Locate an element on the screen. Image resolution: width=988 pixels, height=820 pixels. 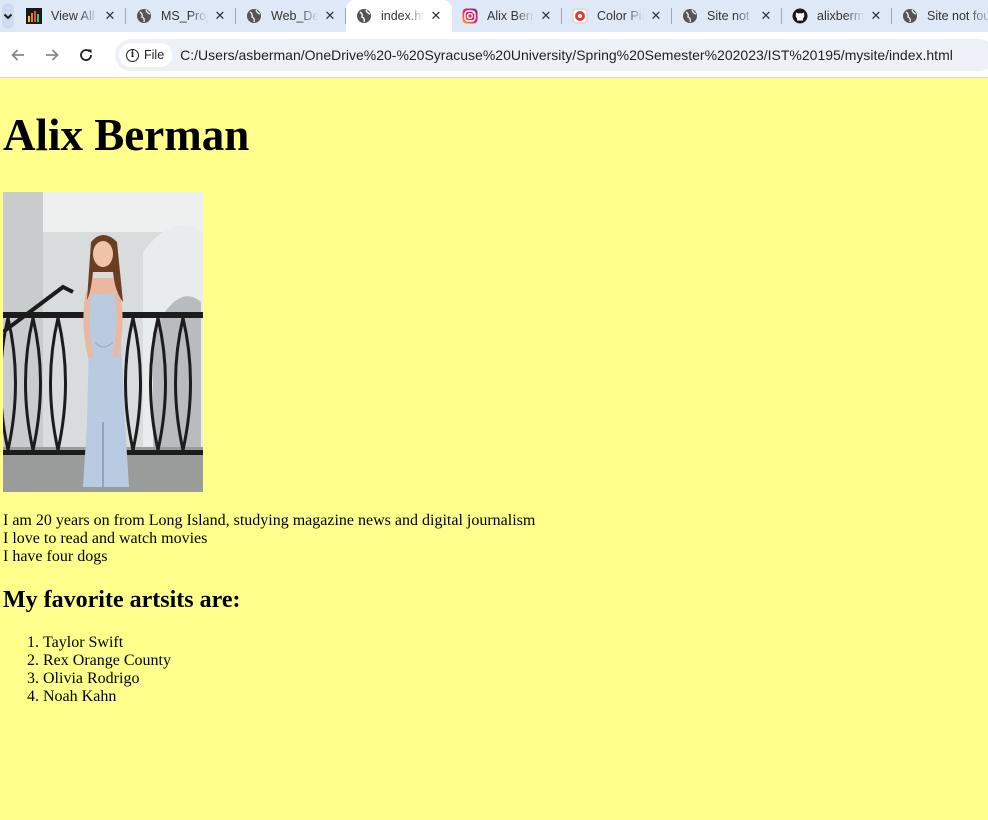
forward-button is located at coordinates (52, 55).